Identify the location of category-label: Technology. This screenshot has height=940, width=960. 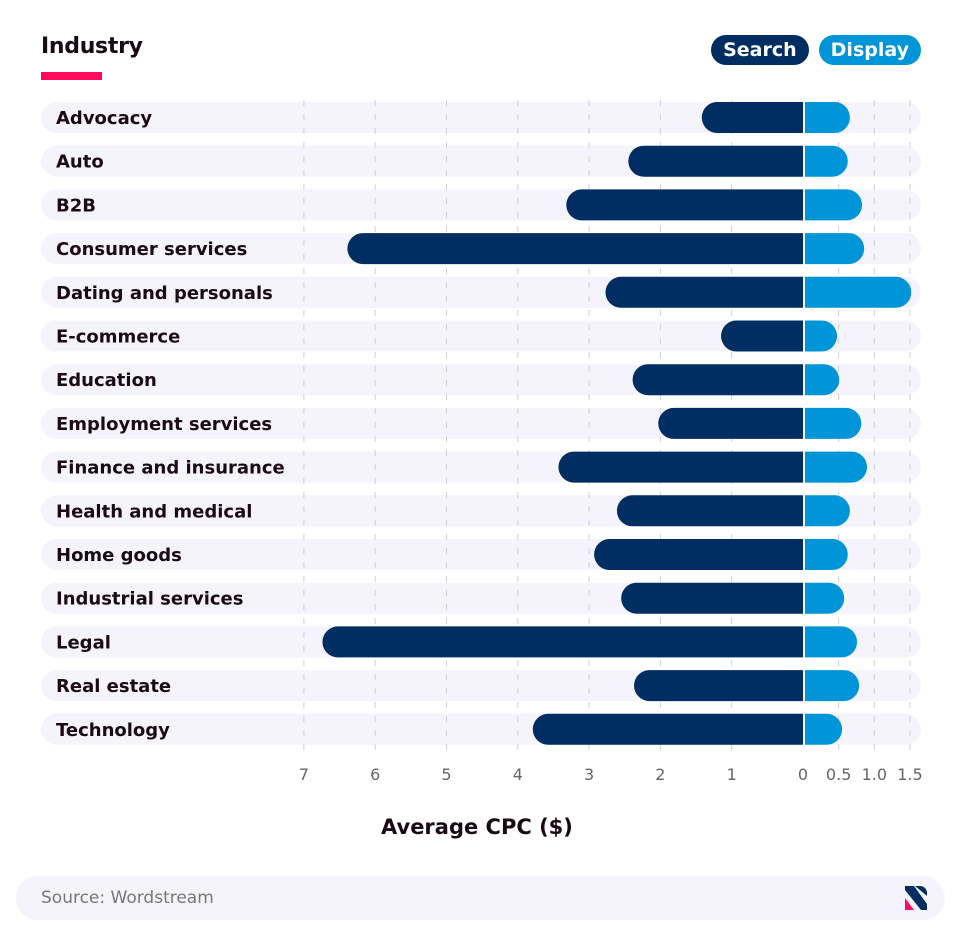
(113, 730).